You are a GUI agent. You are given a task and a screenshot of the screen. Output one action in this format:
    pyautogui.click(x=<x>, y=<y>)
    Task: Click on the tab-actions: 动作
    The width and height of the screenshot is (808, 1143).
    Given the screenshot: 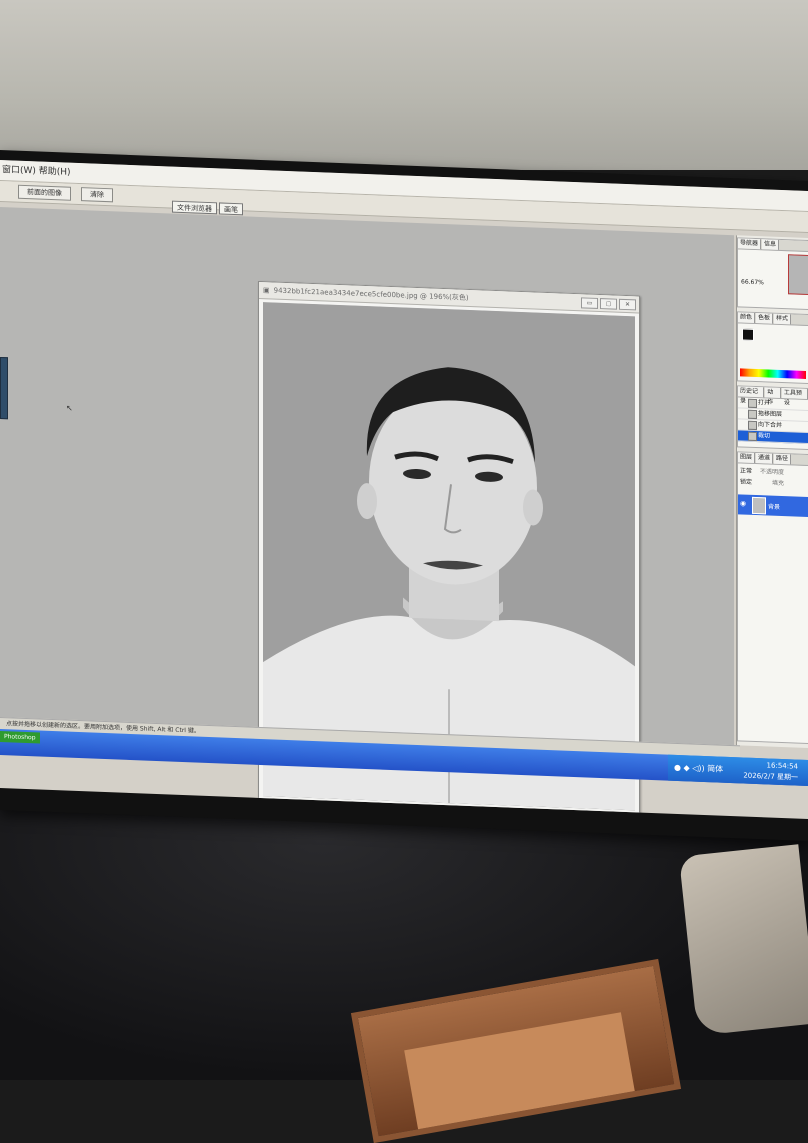 What is the action you would take?
    pyautogui.click(x=773, y=396)
    